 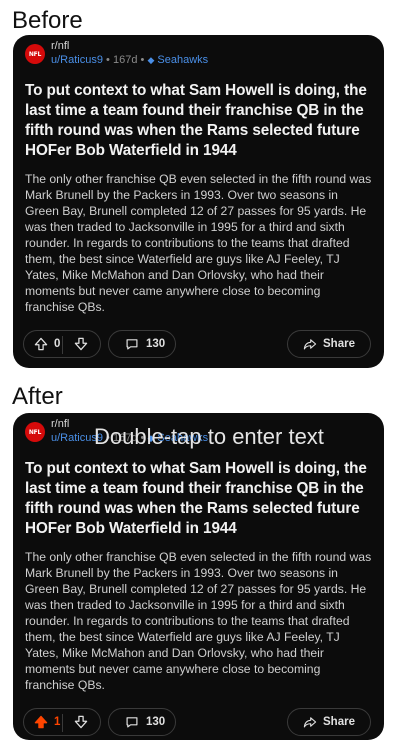 I want to click on post-actions: 1 130 Share, so click(x=197, y=722).